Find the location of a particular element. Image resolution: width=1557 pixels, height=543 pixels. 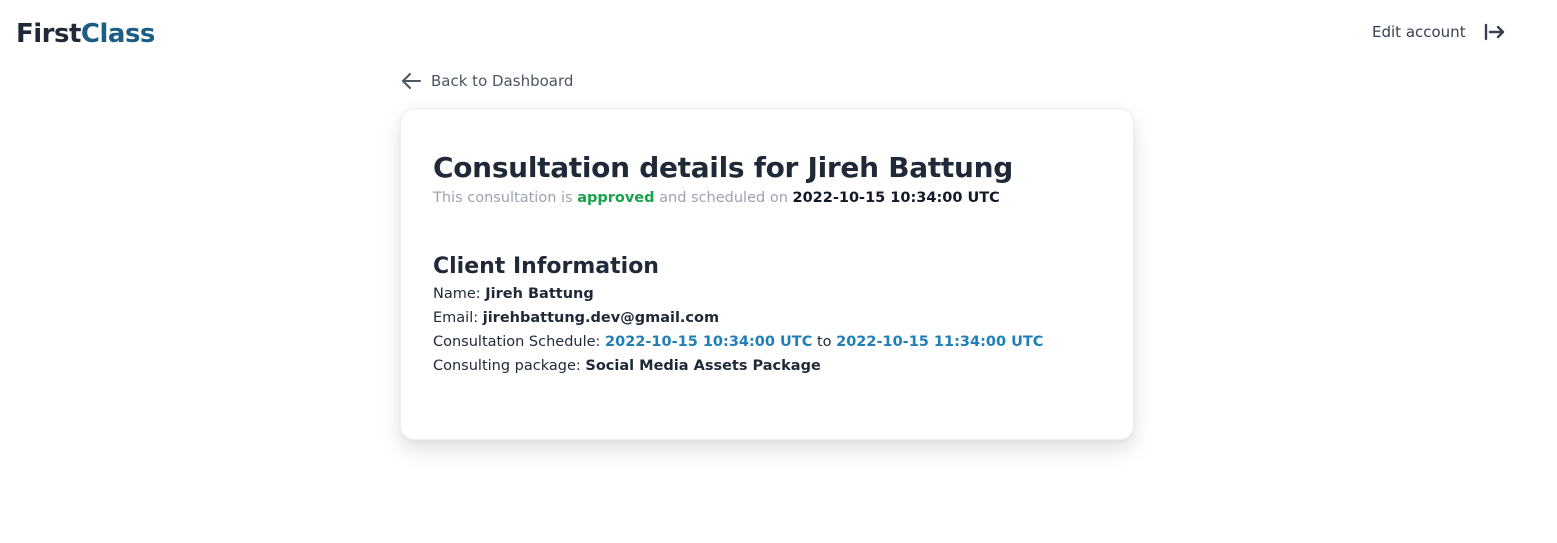

schedule-start: 2022-10-15 10:34:00 UTC is located at coordinates (709, 342).